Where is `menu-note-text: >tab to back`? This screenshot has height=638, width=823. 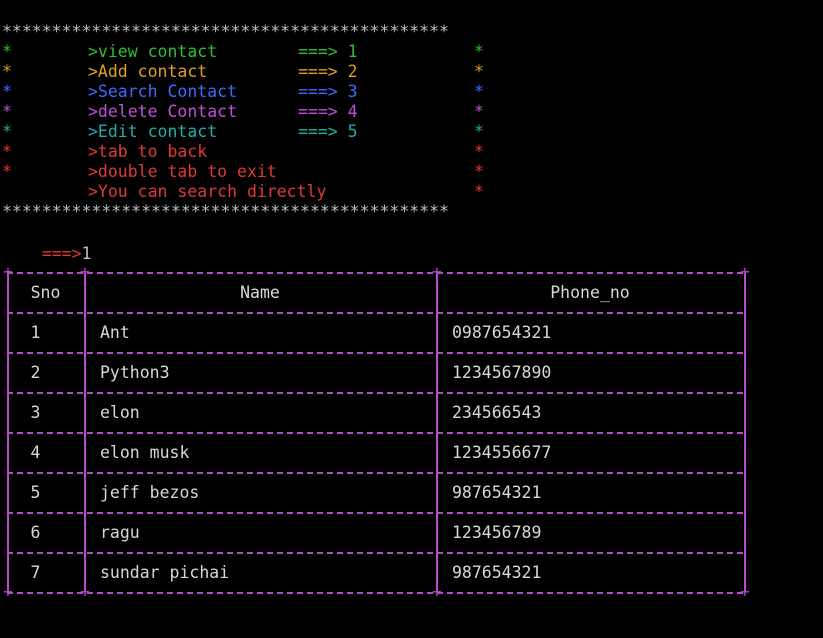 menu-note-text: >tab to back is located at coordinates (148, 151).